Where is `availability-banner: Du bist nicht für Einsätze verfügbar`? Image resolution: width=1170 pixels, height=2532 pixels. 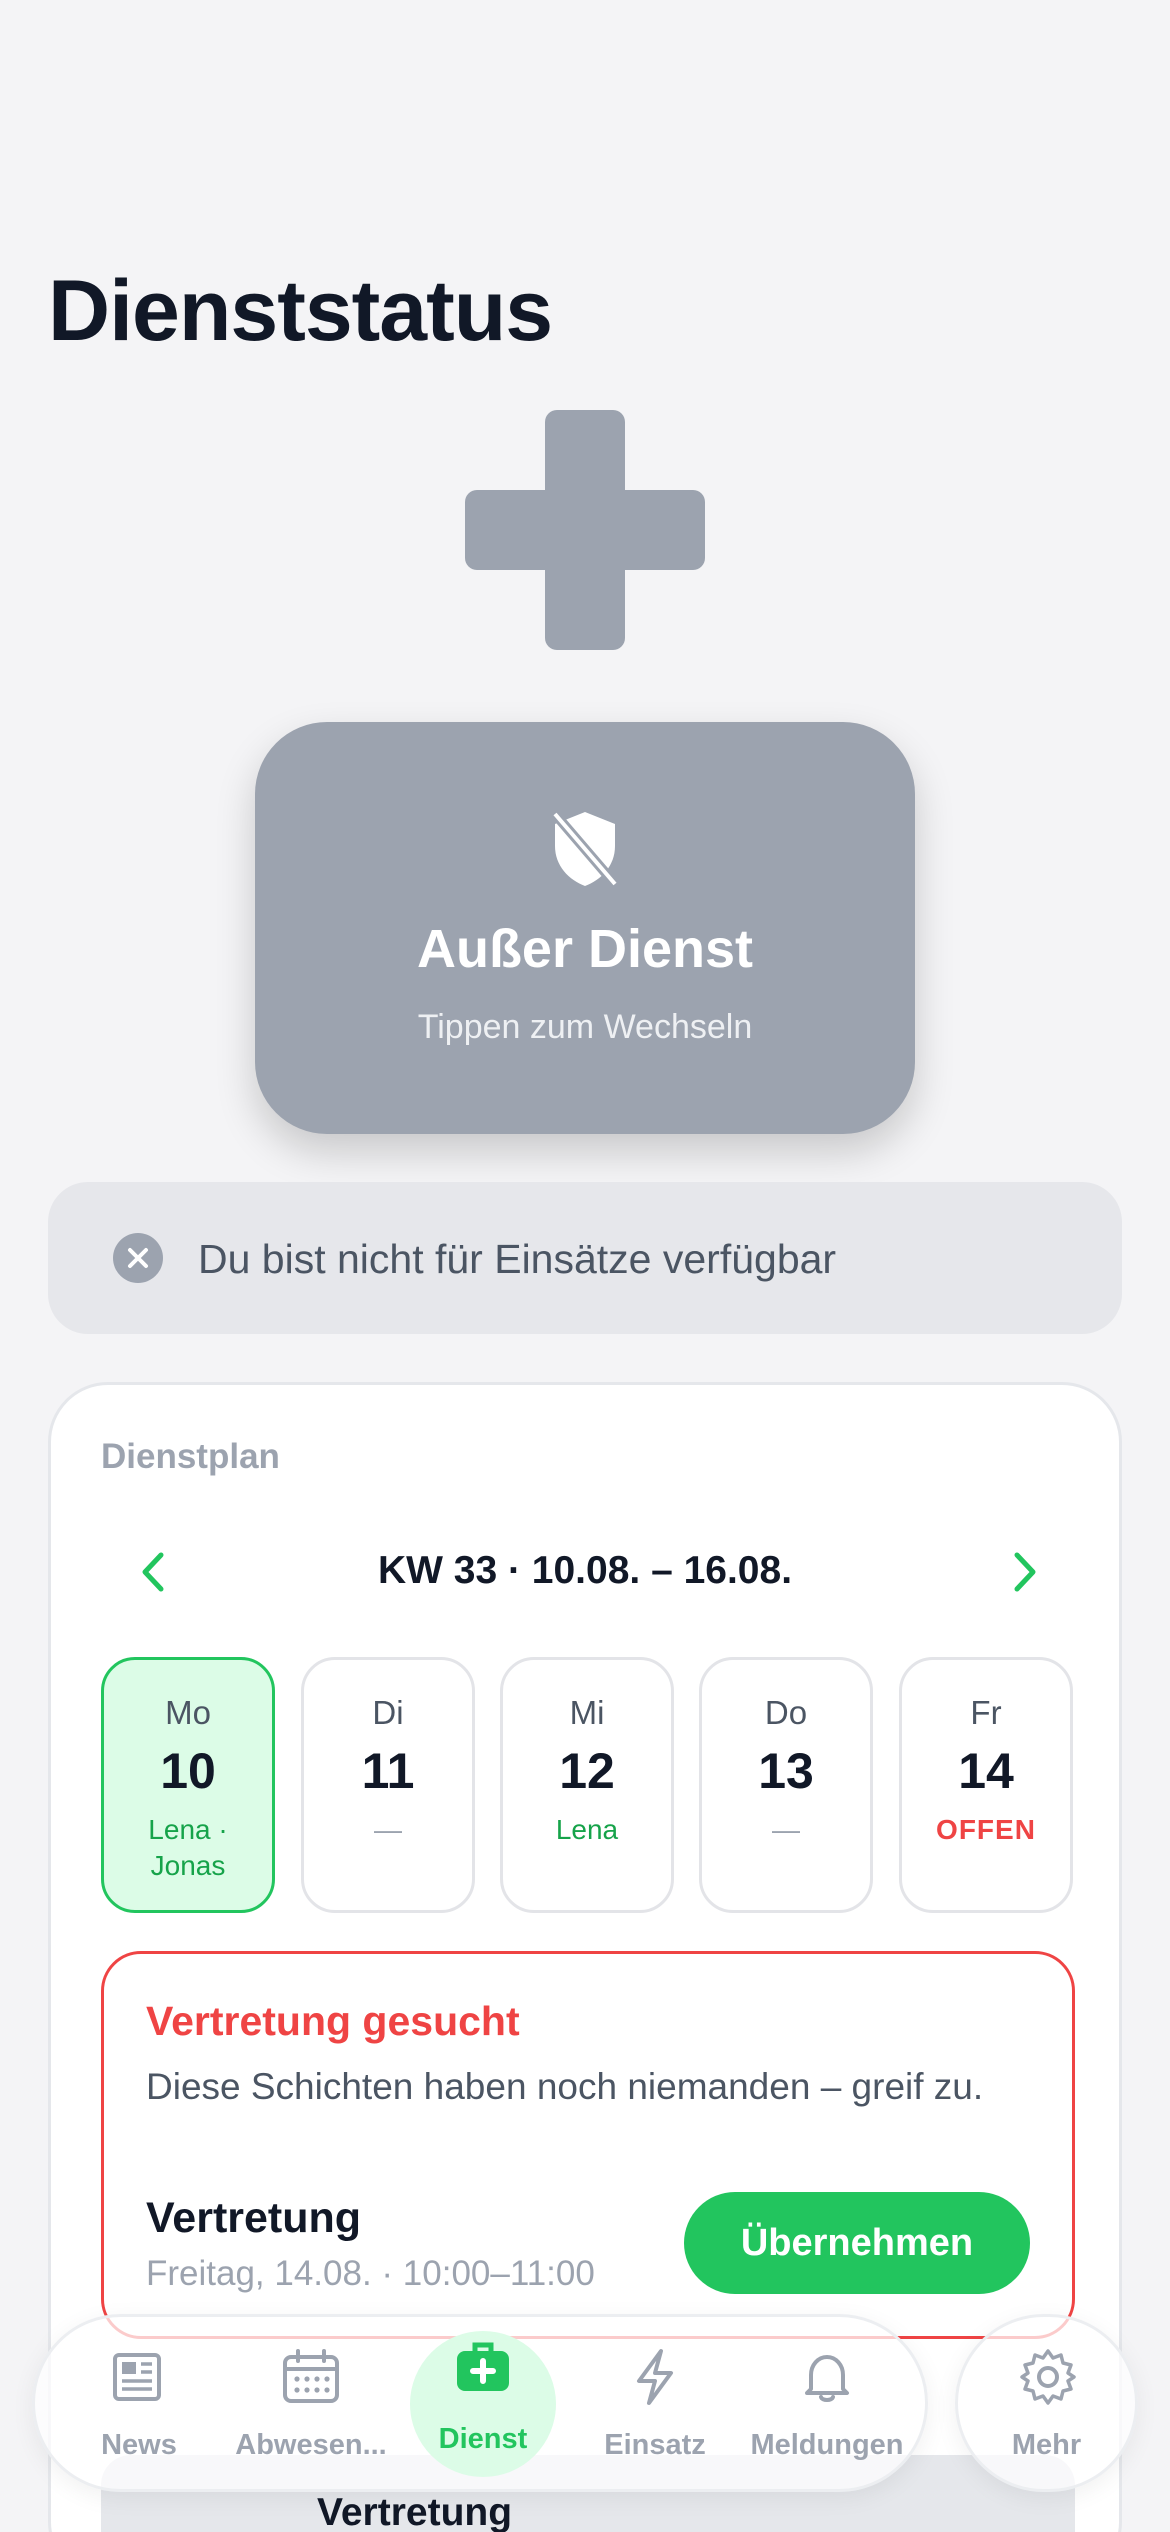
availability-banner: Du bist nicht für Einsätze verfügbar is located at coordinates (585, 1258).